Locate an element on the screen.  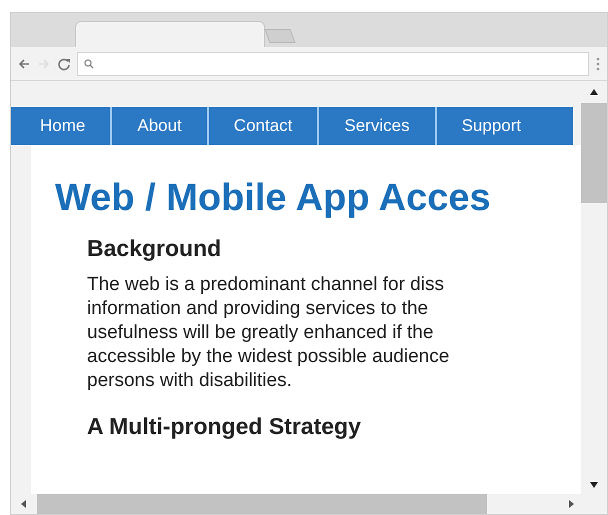
back-arrow-icon is located at coordinates (24, 63).